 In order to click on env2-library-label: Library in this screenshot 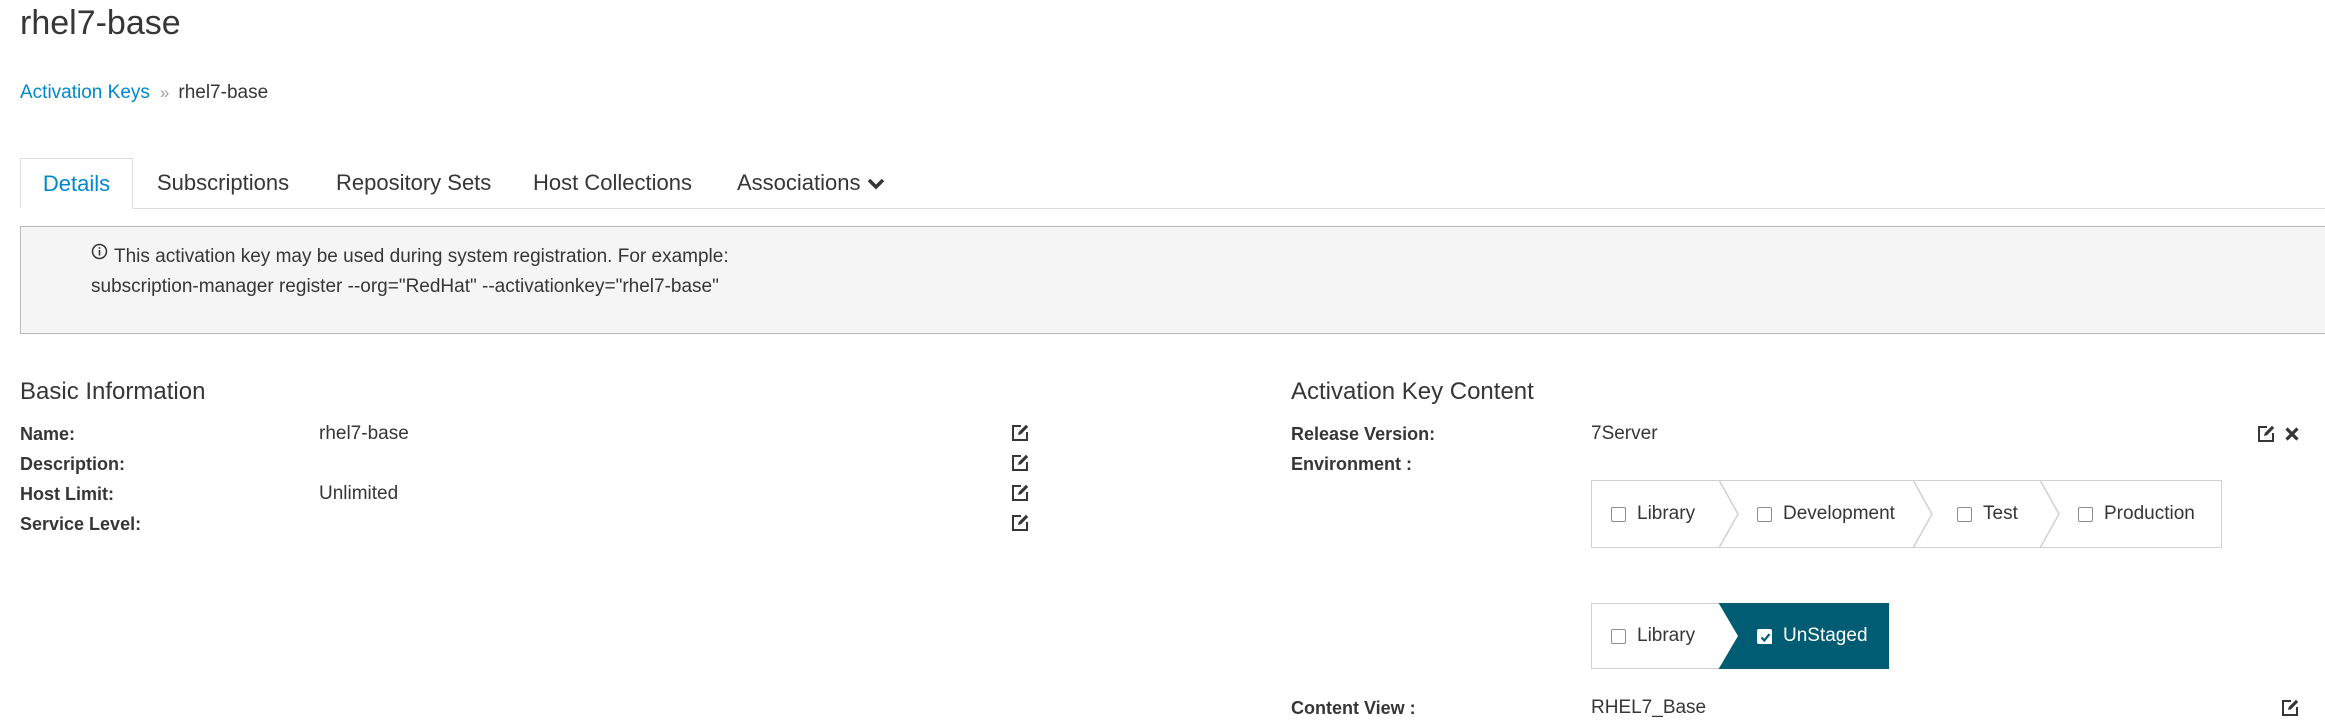, I will do `click(1666, 635)`.